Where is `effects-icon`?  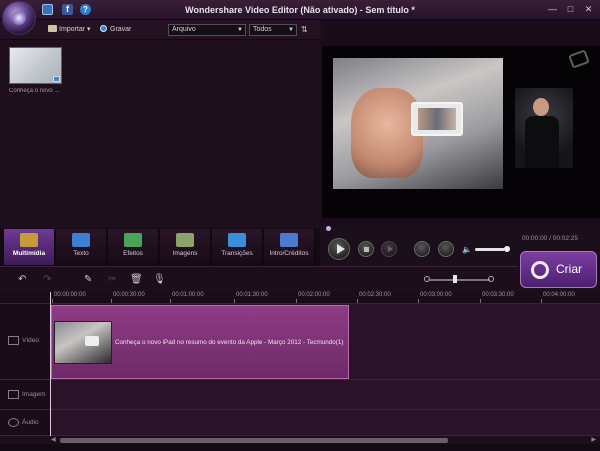 effects-icon is located at coordinates (133, 240).